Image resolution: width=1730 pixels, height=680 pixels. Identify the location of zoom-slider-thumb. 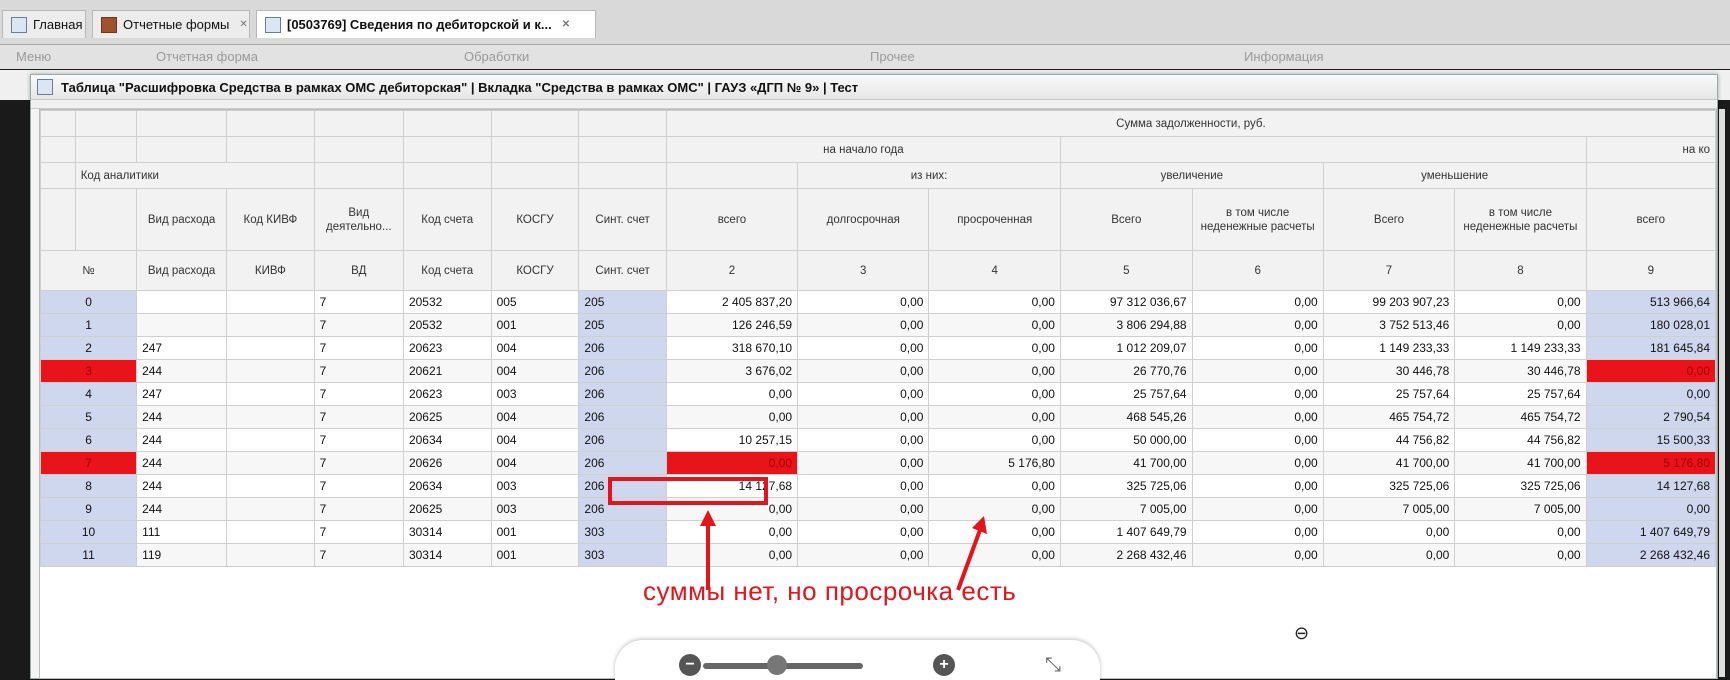
(777, 665).